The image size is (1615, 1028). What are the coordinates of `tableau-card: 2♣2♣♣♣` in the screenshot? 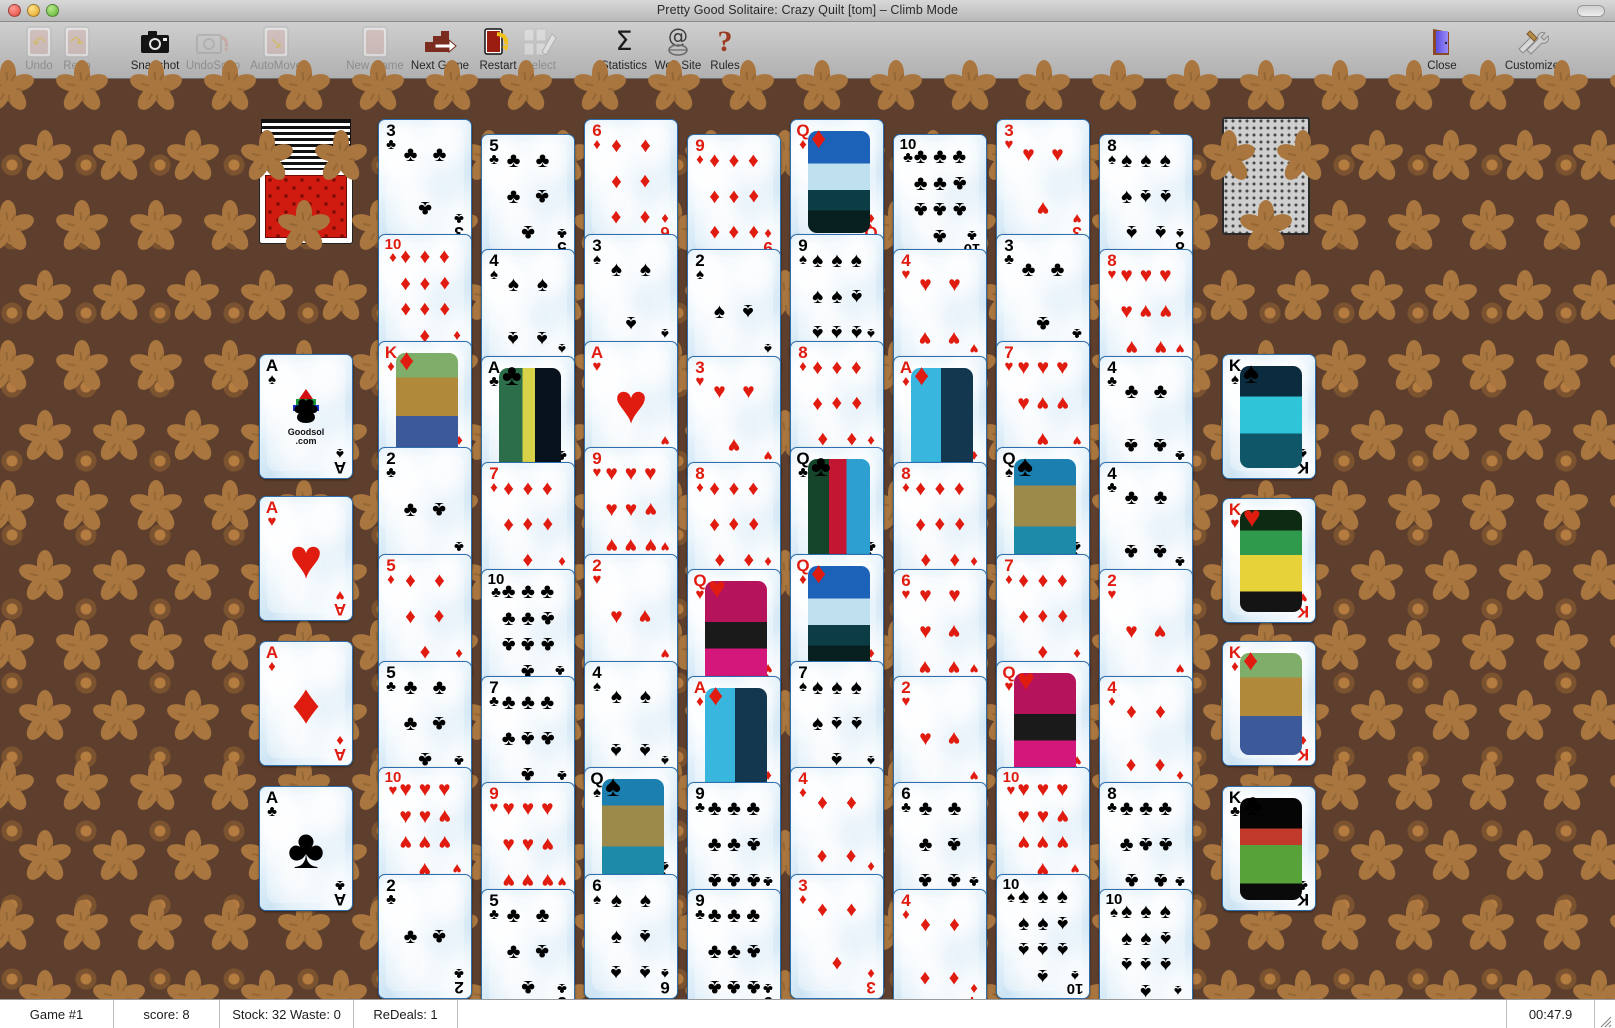 It's located at (425, 936).